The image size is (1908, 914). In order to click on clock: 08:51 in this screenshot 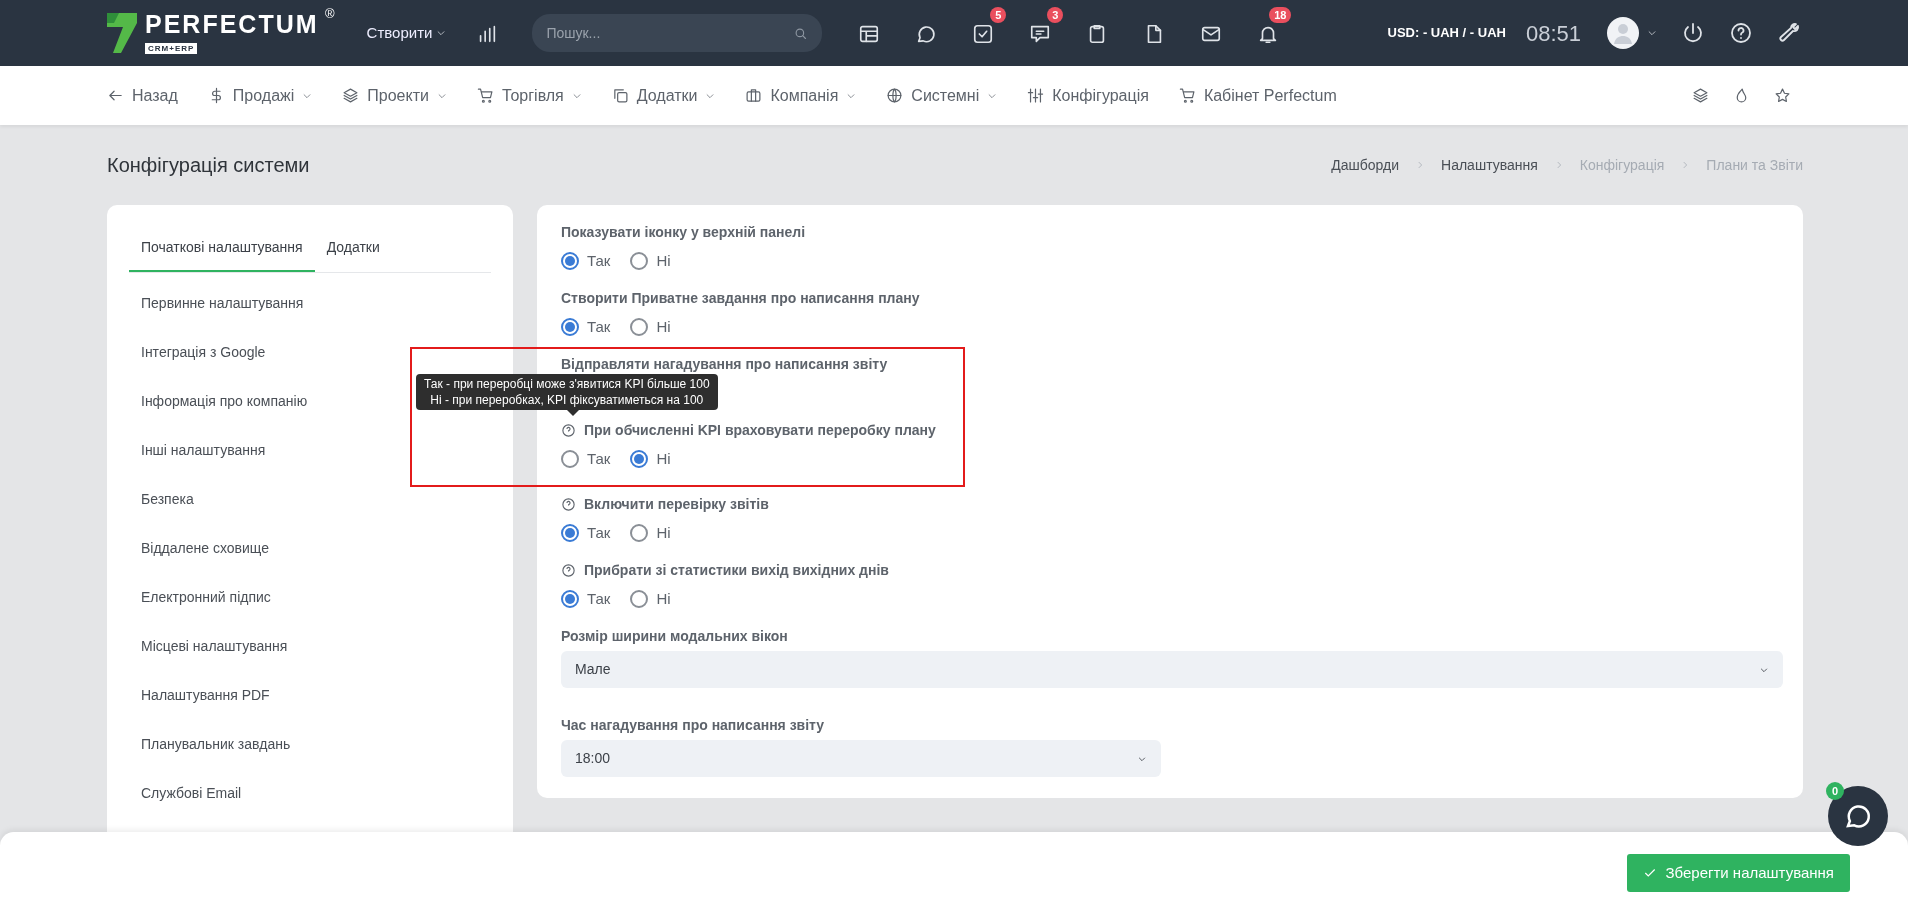, I will do `click(1553, 33)`.